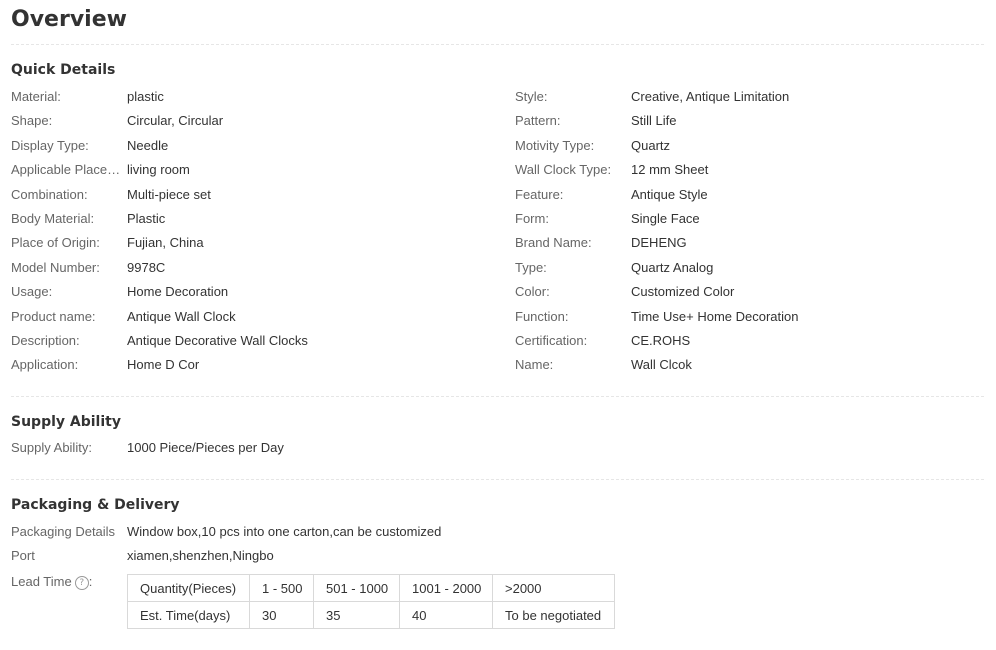 This screenshot has width=996, height=650. I want to click on port-label: Port, so click(23, 555).